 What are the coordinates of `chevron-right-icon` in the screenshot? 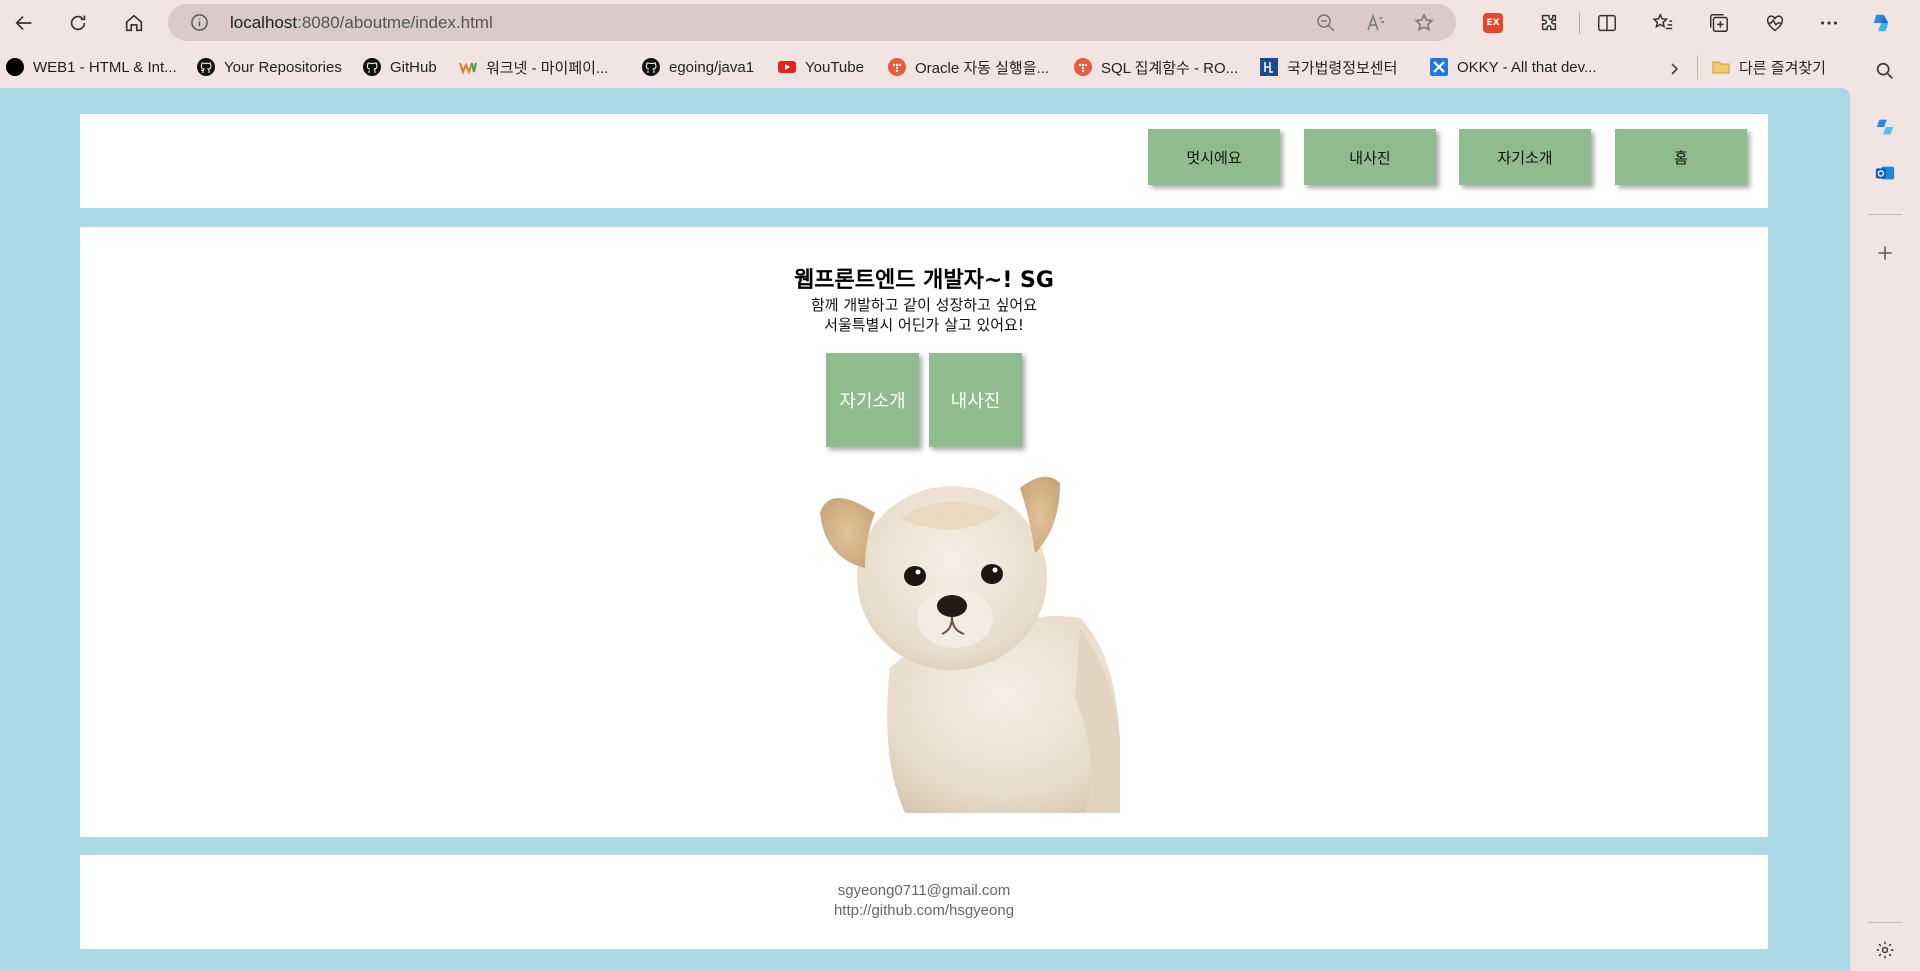 It's located at (1674, 69).